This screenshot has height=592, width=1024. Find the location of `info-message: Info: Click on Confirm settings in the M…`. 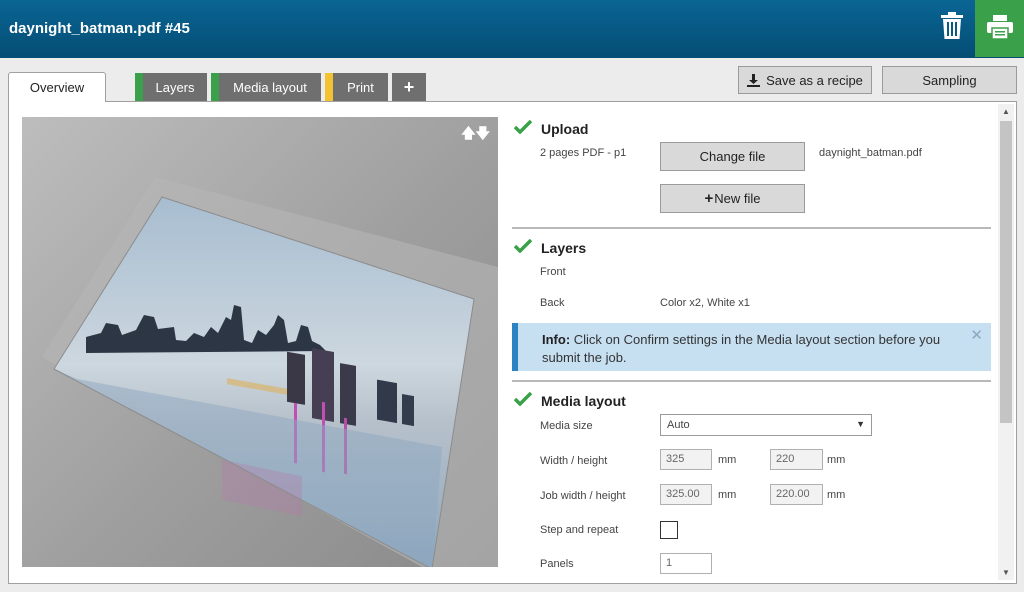

info-message: Info: Click on Confirm settings in the M… is located at coordinates (751, 347).